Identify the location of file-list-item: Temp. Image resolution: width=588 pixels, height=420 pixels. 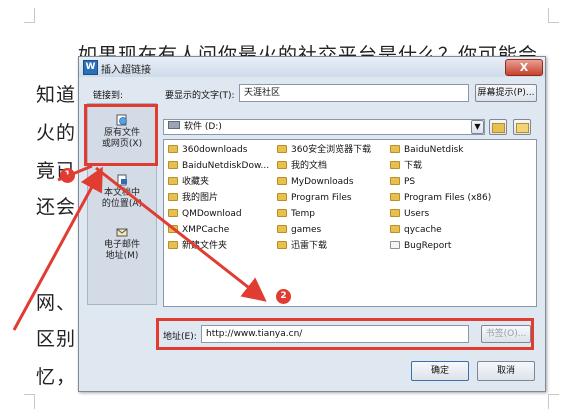
(296, 214).